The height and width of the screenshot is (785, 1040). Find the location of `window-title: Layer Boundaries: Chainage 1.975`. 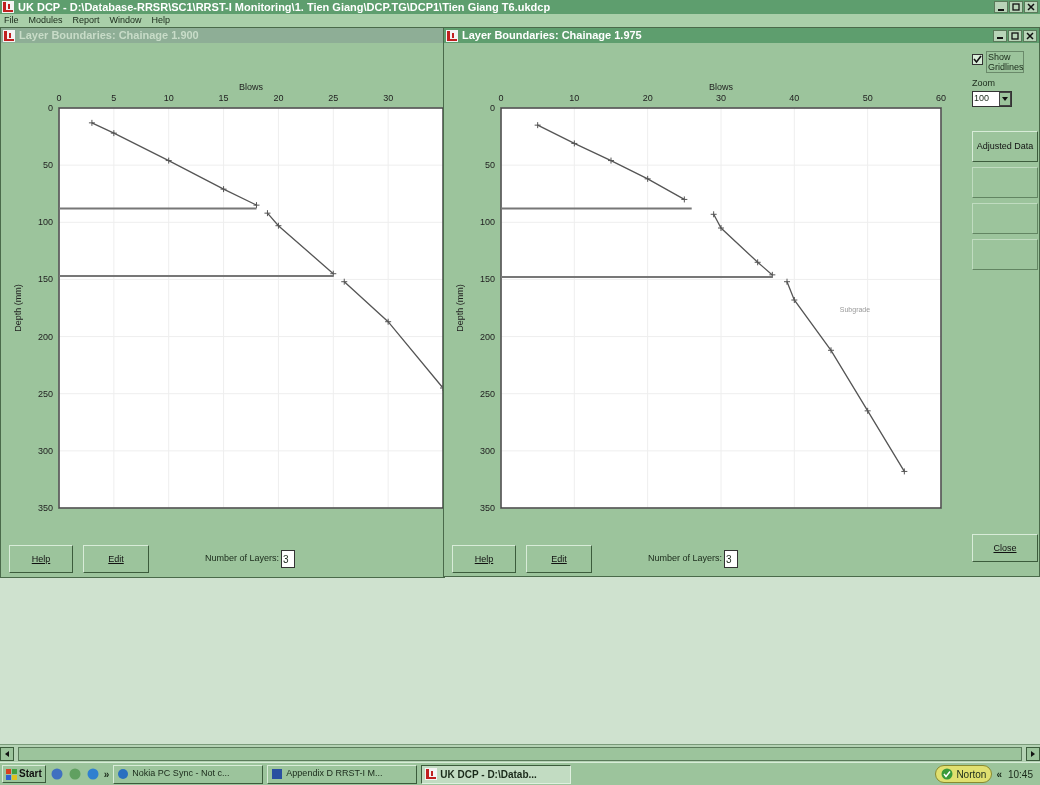

window-title: Layer Boundaries: Chainage 1.975 is located at coordinates (552, 36).